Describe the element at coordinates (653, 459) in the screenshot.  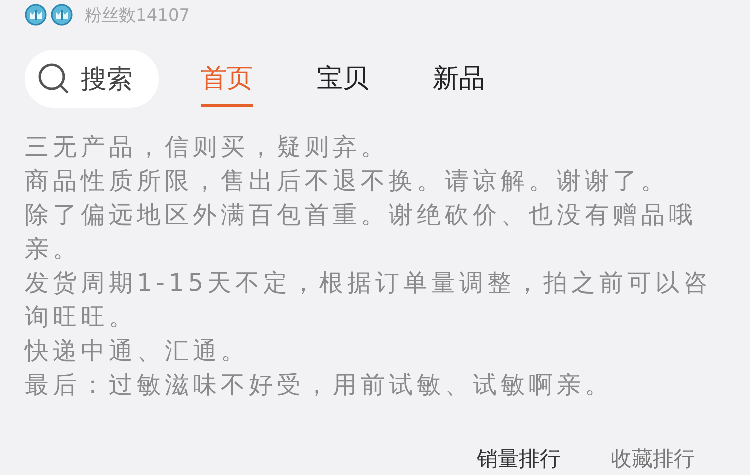
I see `ranking-tab: 收藏排行` at that location.